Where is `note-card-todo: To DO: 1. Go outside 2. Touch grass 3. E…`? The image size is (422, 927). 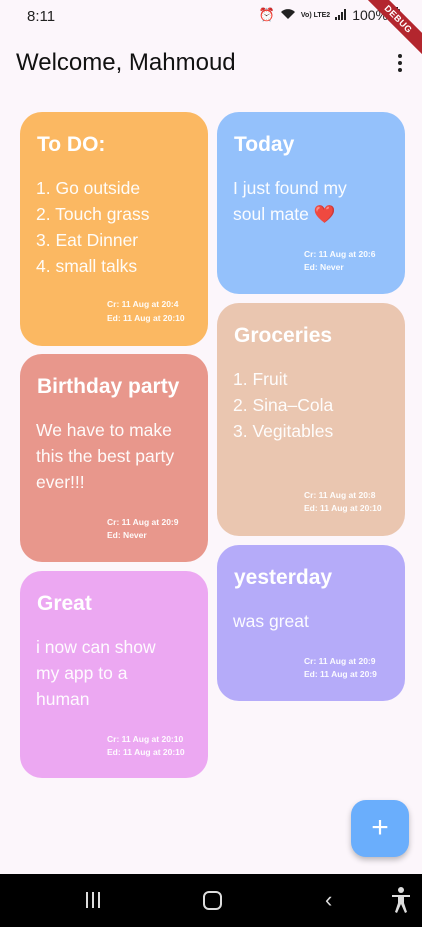
note-card-todo: To DO: 1. Go outside 2. Touch grass 3. E… is located at coordinates (114, 229).